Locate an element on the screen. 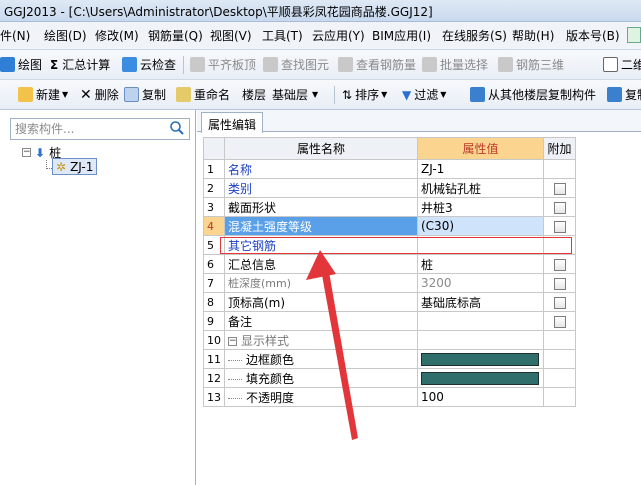  menu-cloud: 云应用(Y) is located at coordinates (338, 35).